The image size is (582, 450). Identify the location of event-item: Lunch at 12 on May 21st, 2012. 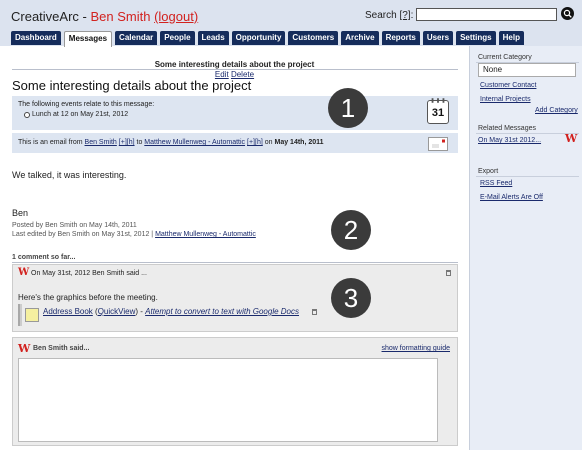
(76, 114).